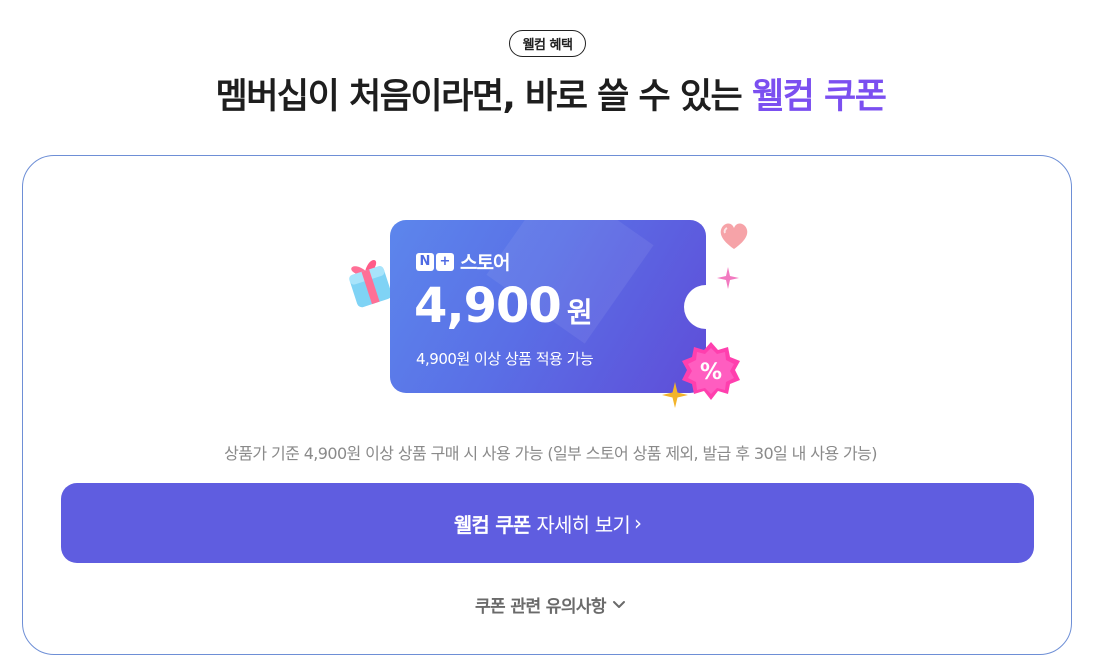 The image size is (1101, 667). I want to click on naver-plus-logo: N +, so click(435, 261).